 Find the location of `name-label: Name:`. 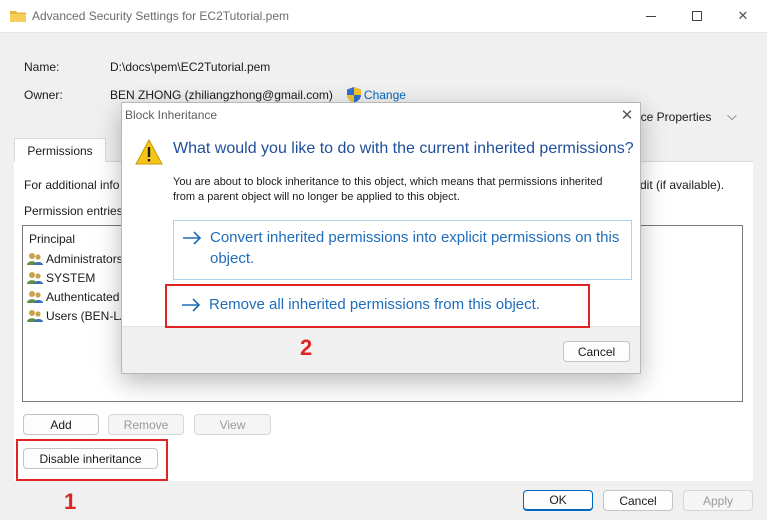

name-label: Name: is located at coordinates (42, 67).